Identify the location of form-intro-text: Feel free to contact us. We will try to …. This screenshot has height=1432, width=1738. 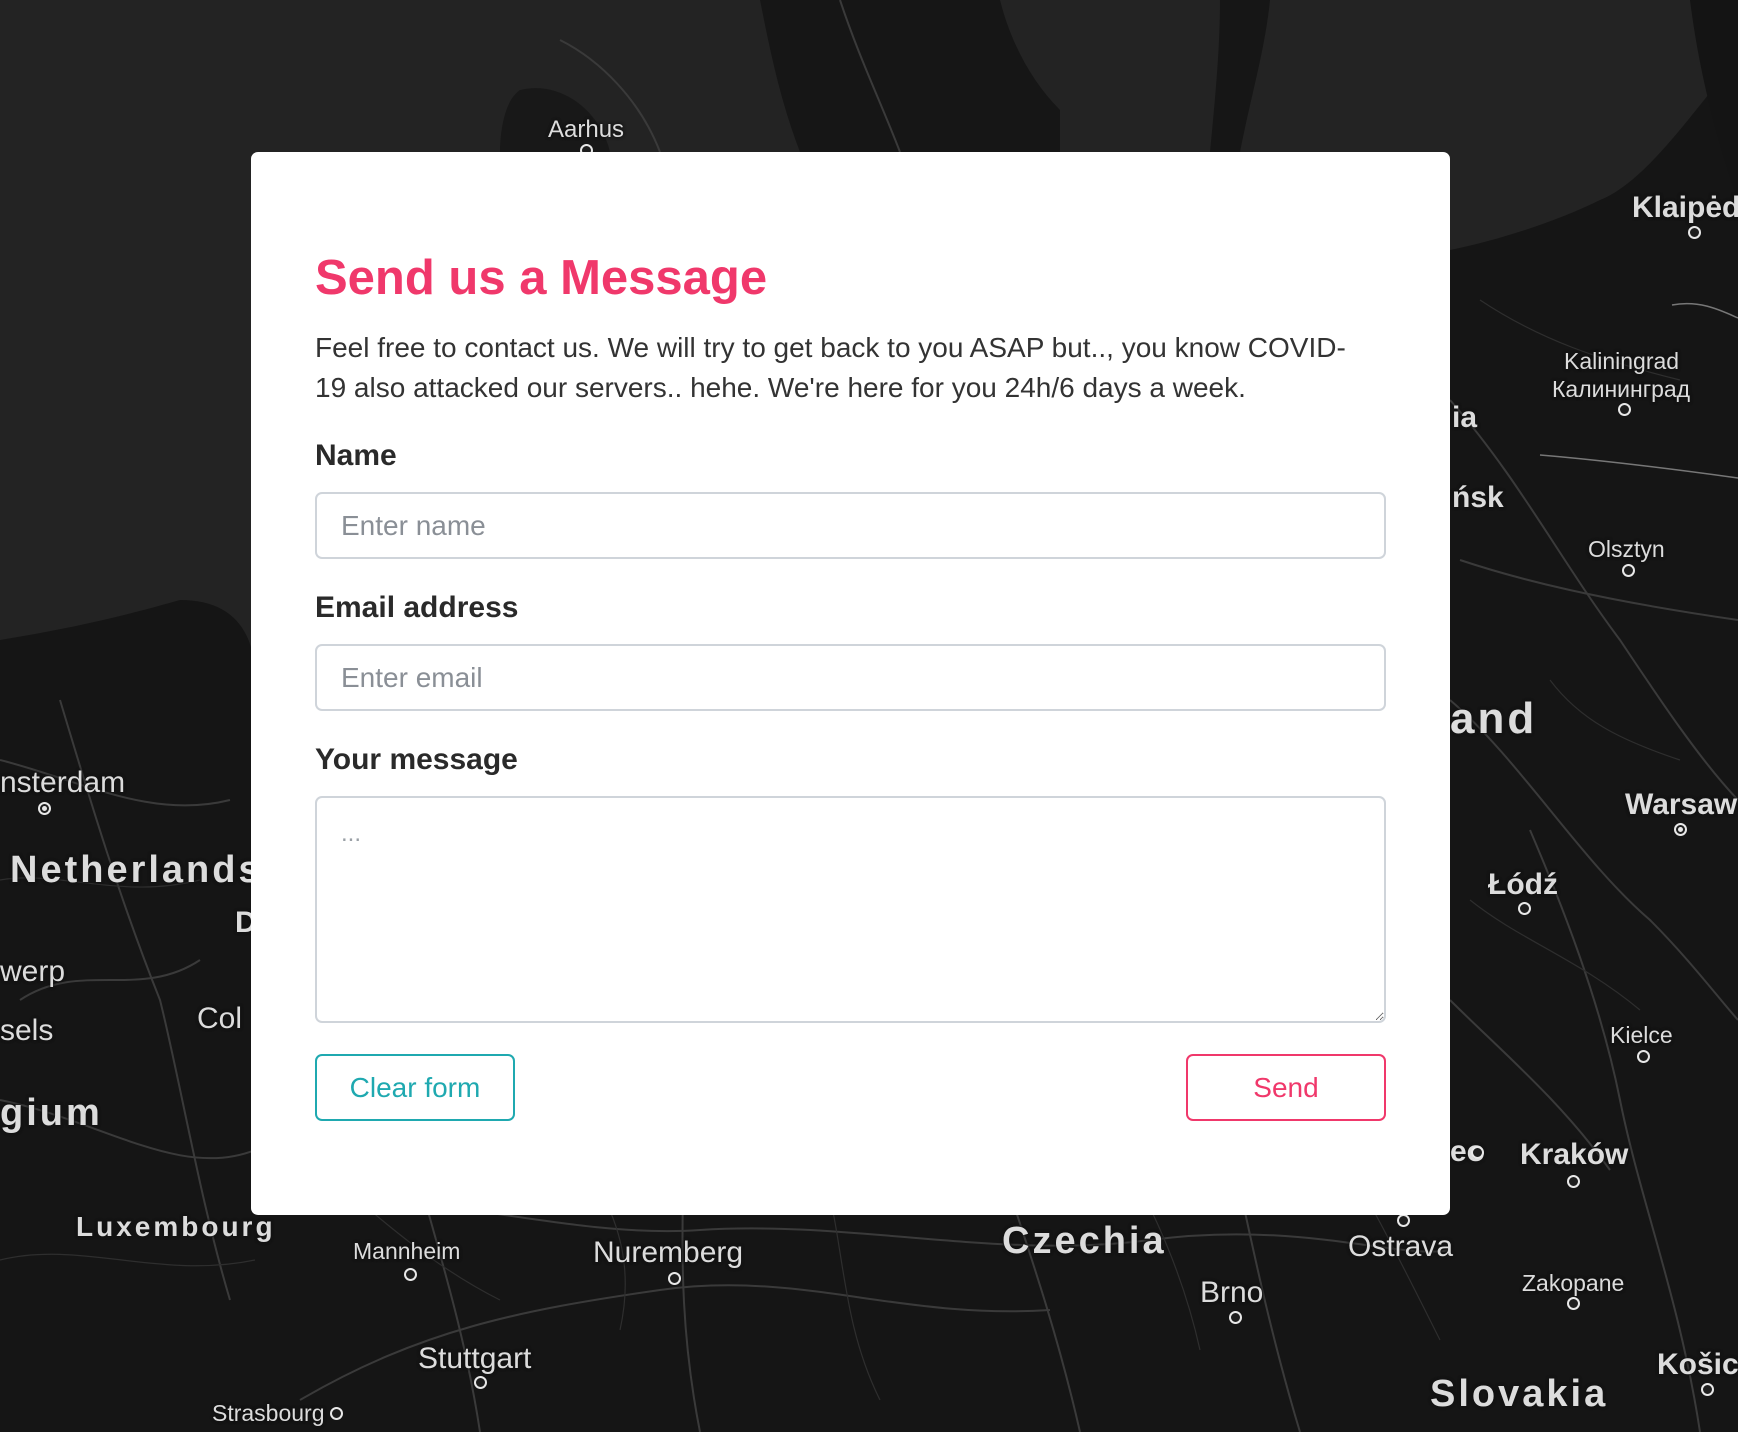
(830, 367).